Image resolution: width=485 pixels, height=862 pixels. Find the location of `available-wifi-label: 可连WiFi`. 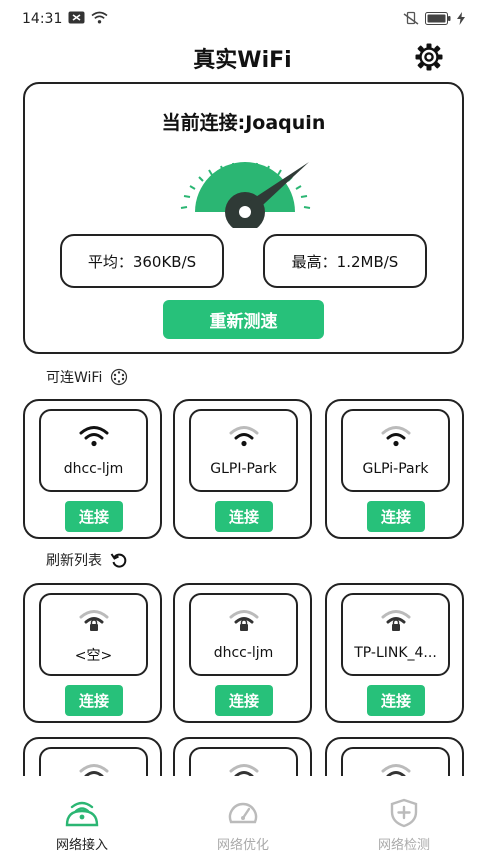

available-wifi-label: 可连WiFi is located at coordinates (74, 378).